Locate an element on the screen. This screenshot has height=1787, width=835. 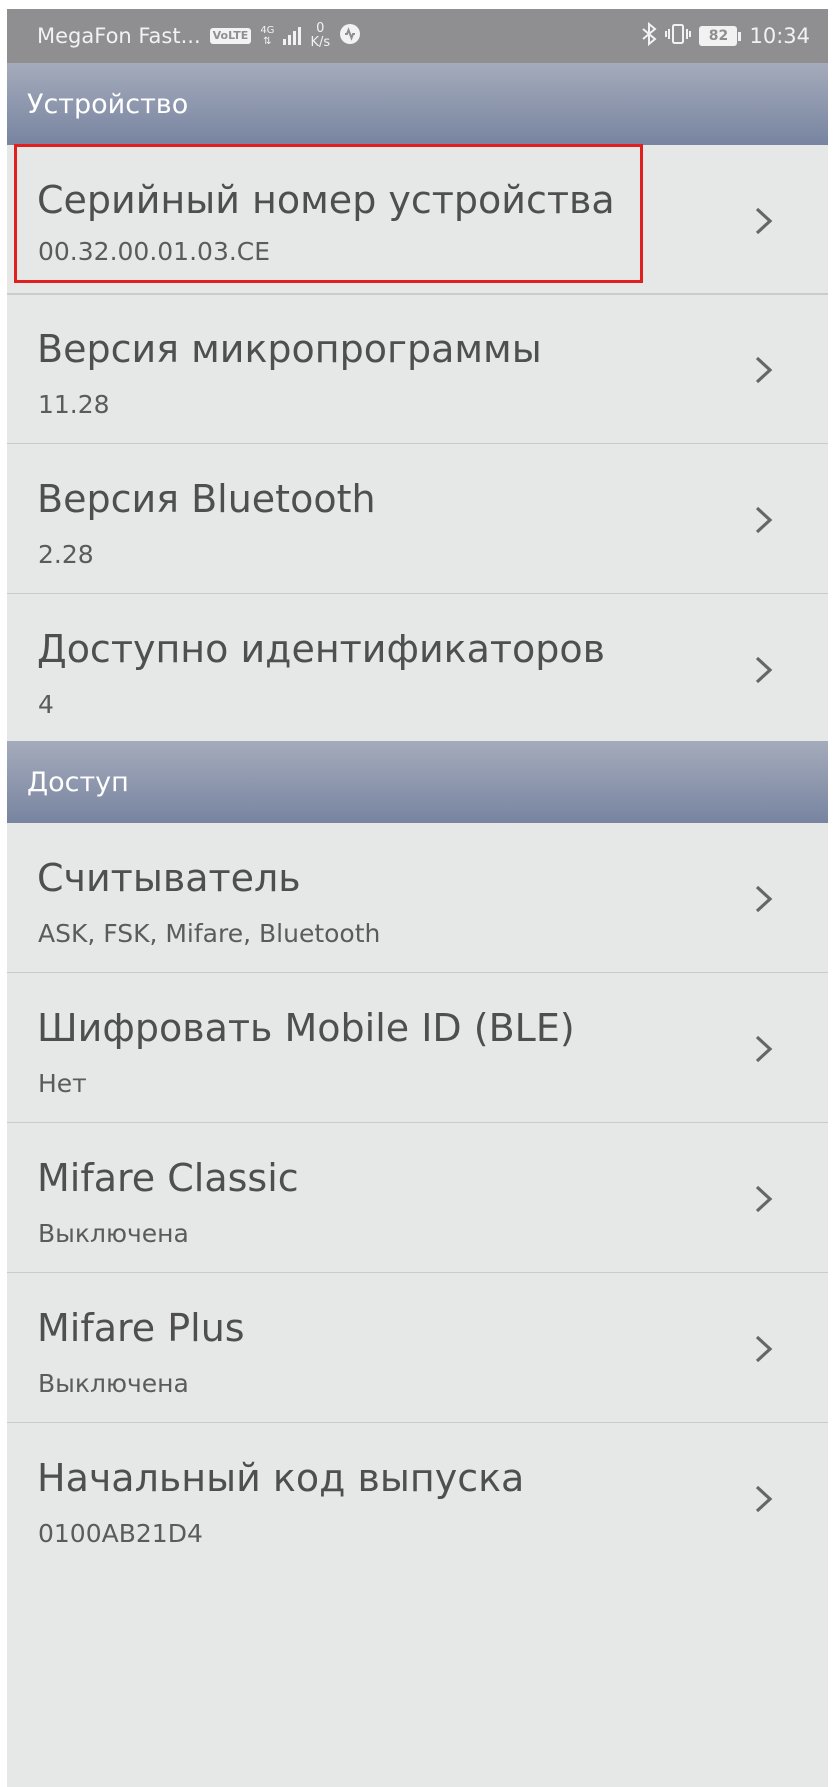
battery-tip is located at coordinates (740, 36).